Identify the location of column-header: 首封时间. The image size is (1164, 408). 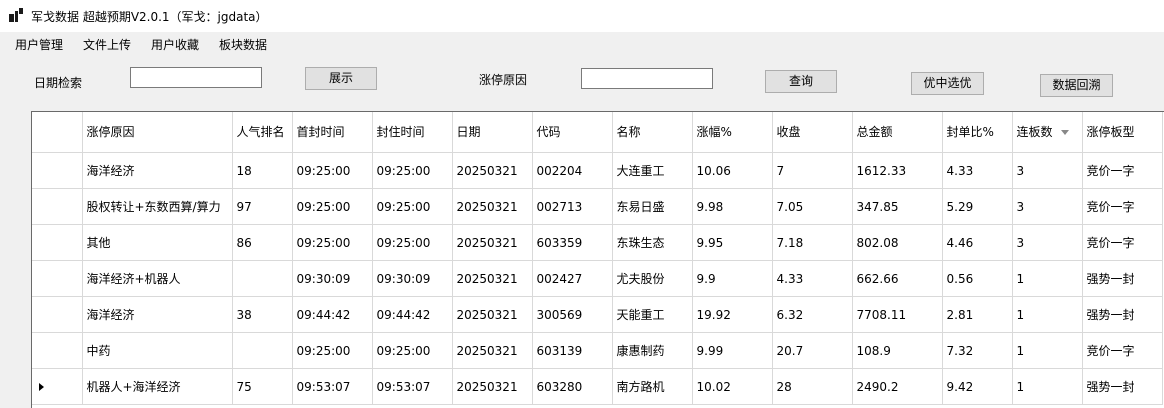
(332, 132).